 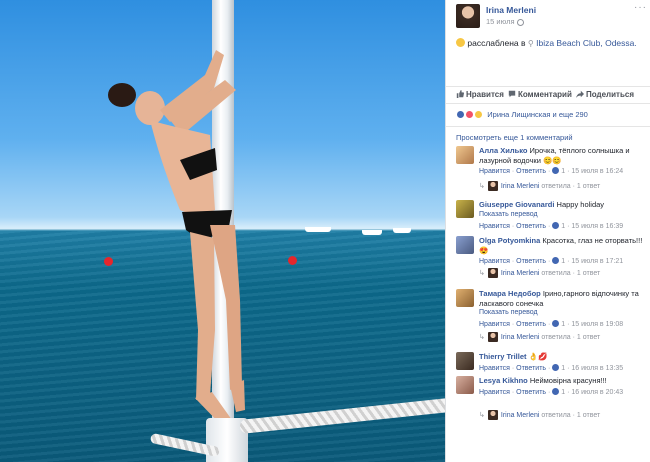 I want to click on comment-time: 15 июля в 17:21, so click(x=597, y=261).